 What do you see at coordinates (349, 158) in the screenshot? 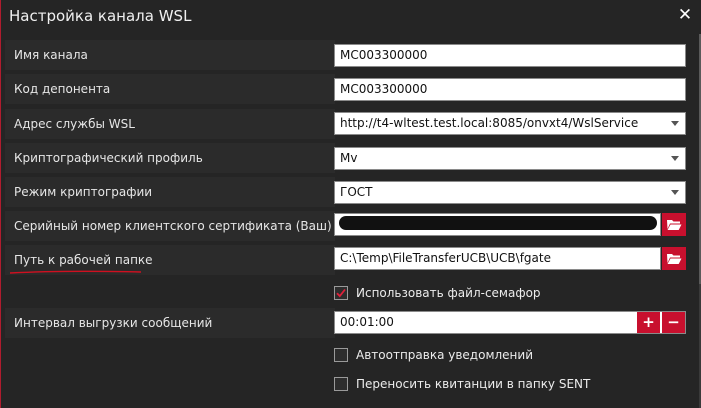
I see `crypto-profile-value: Mv` at bounding box center [349, 158].